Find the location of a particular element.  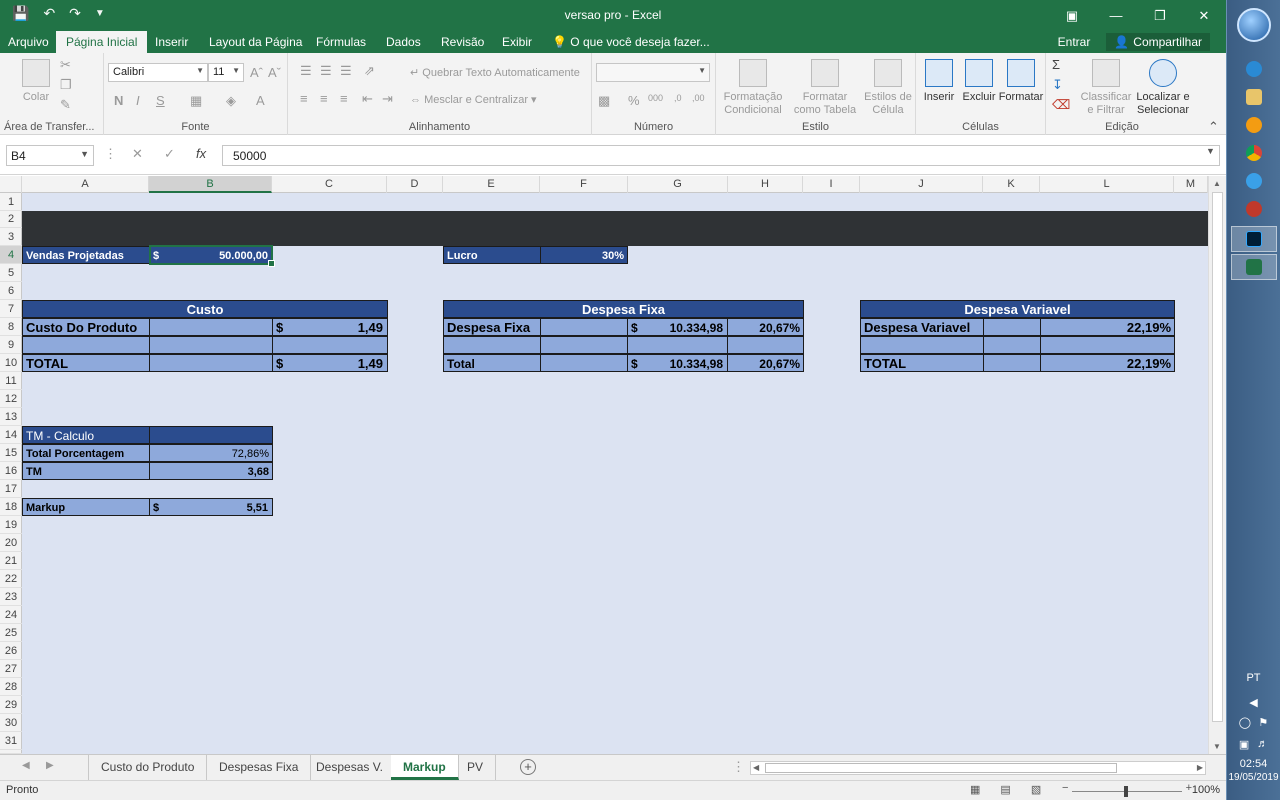

number-format-box: ▼ is located at coordinates (653, 72).